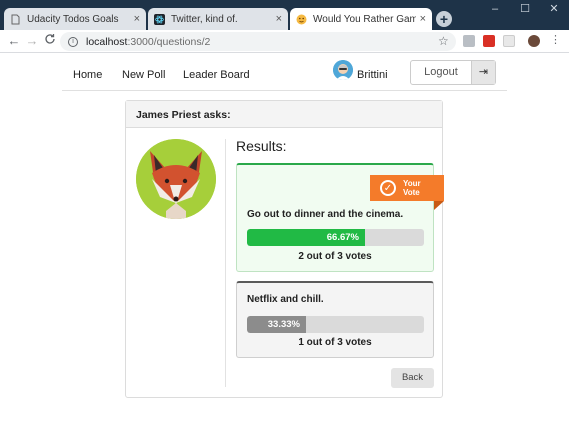  What do you see at coordinates (534, 41) in the screenshot?
I see `profile-avatar-icon` at bounding box center [534, 41].